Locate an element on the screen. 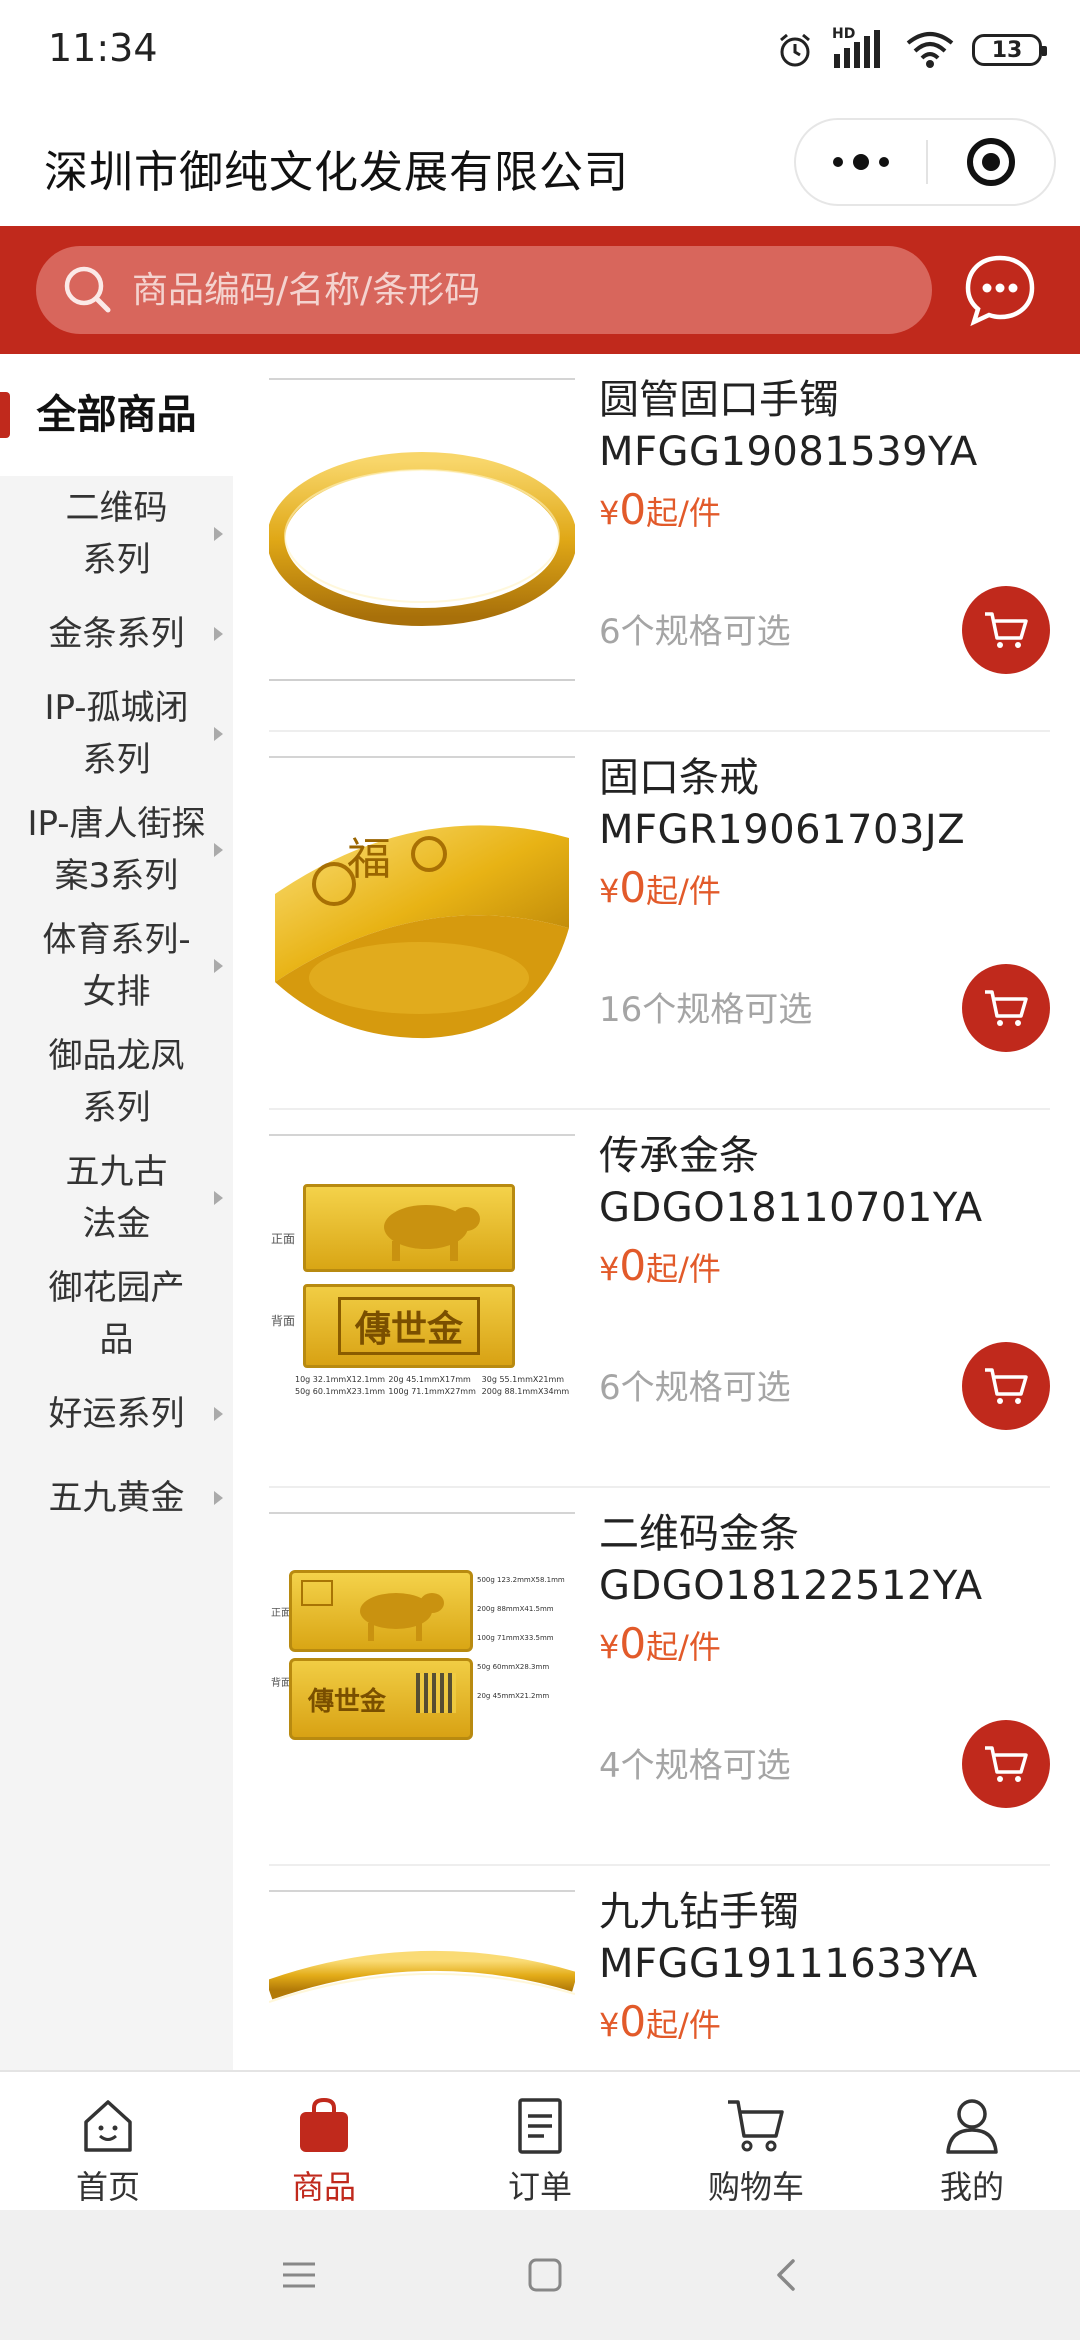 The width and height of the screenshot is (1080, 2340). sidebar-item-ip-tangrenjie: IP-唐人街探案3系列 is located at coordinates (116, 850).